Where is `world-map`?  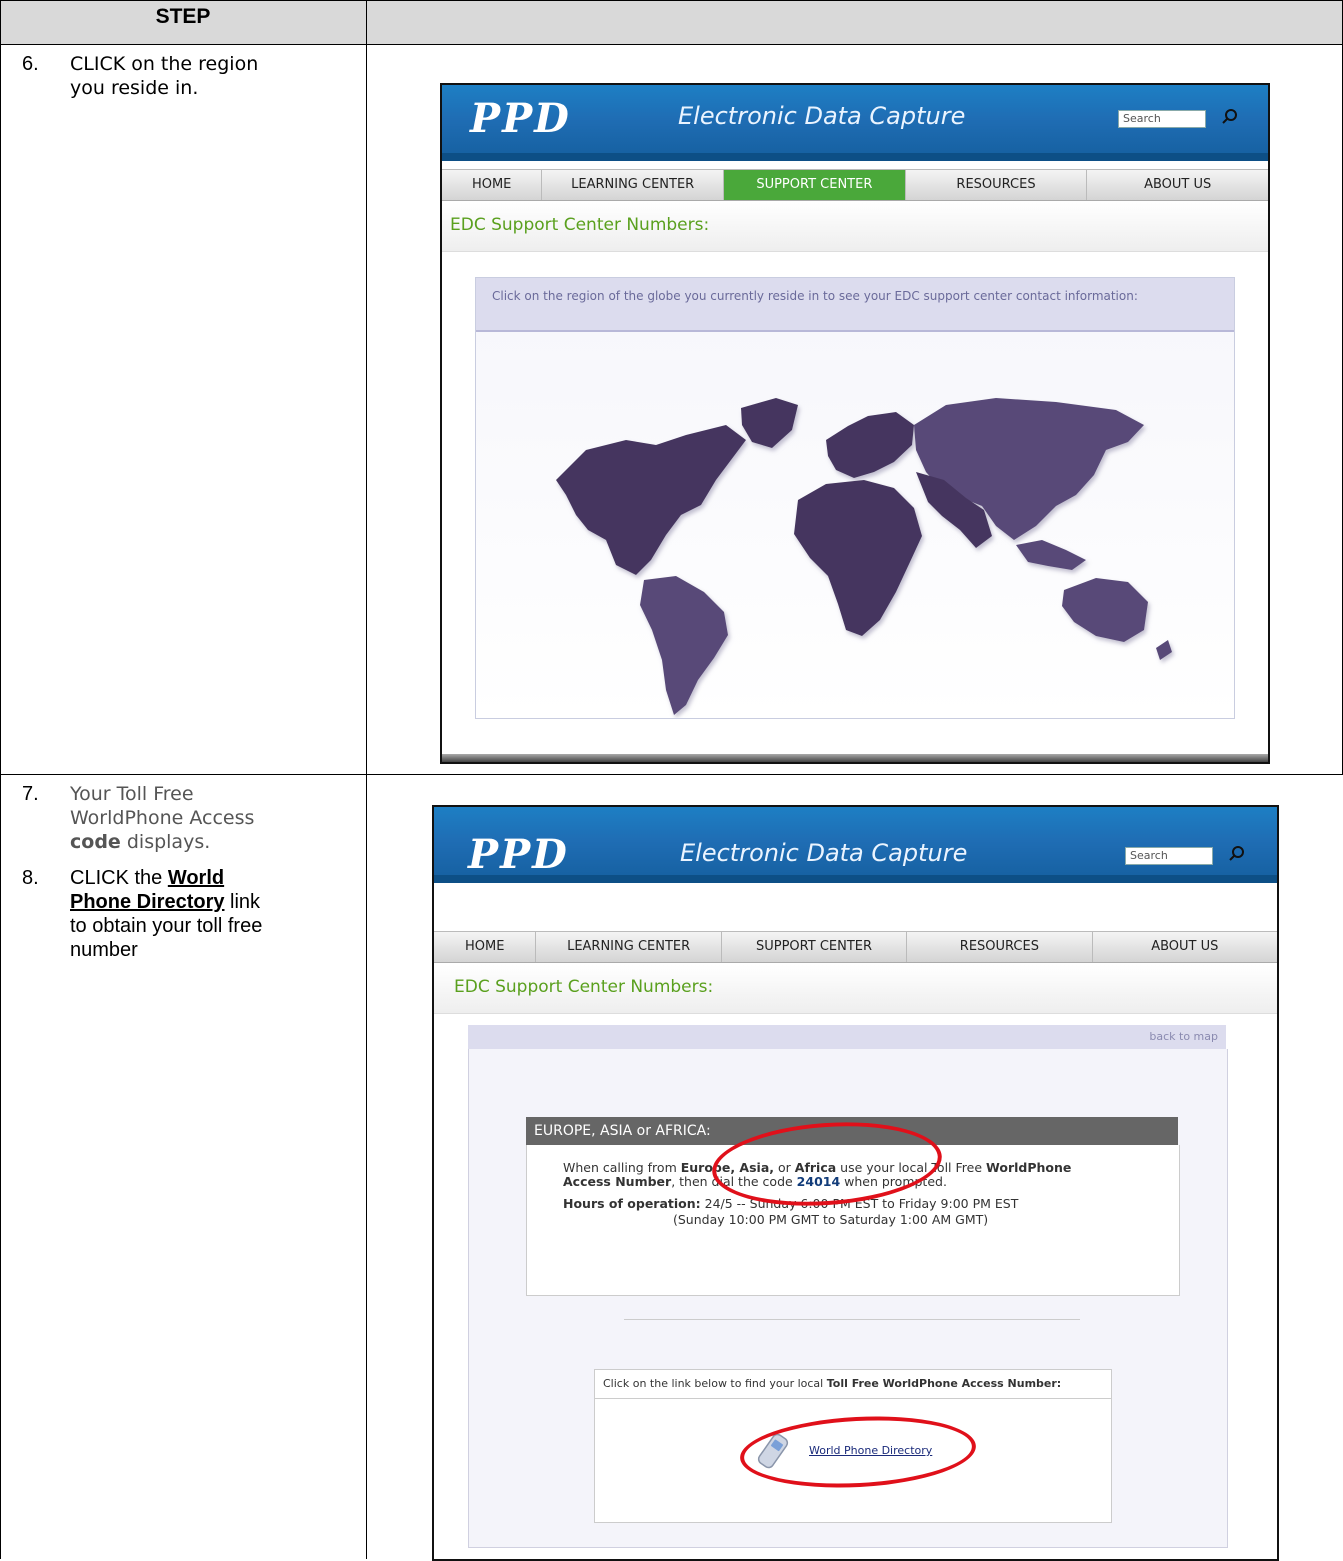 world-map is located at coordinates (864, 556).